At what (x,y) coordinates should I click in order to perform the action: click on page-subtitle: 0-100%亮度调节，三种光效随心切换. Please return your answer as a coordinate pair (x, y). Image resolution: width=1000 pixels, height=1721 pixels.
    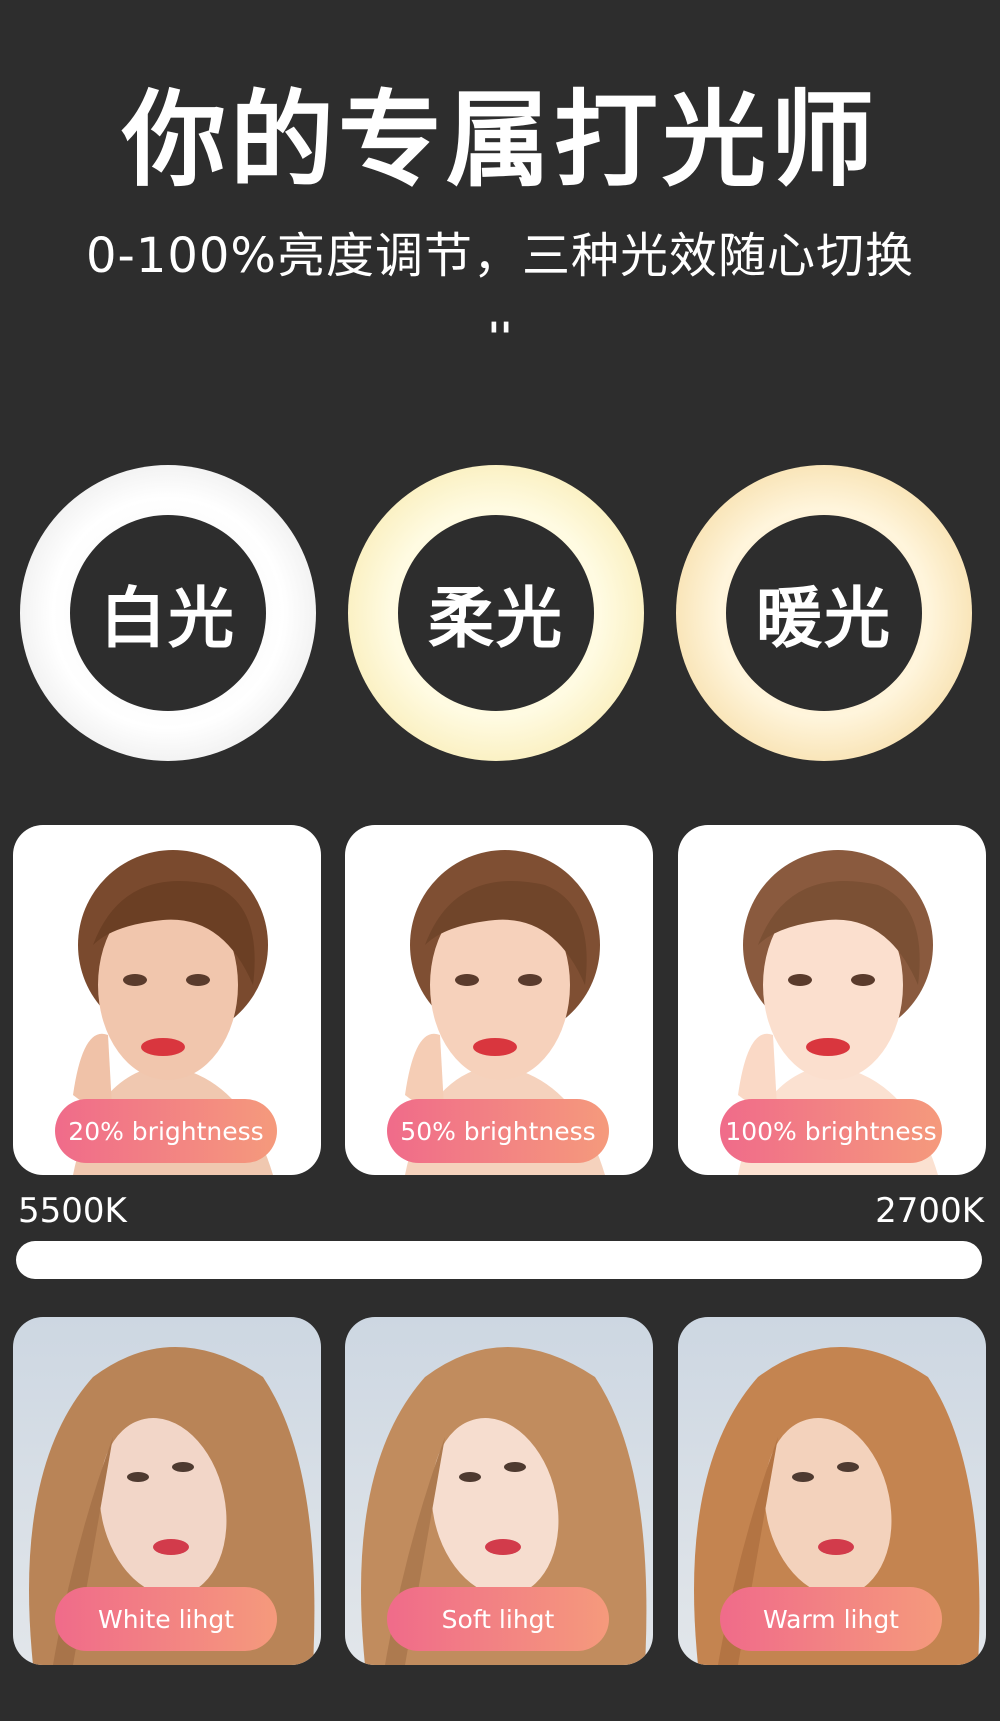
    Looking at the image, I should click on (500, 256).